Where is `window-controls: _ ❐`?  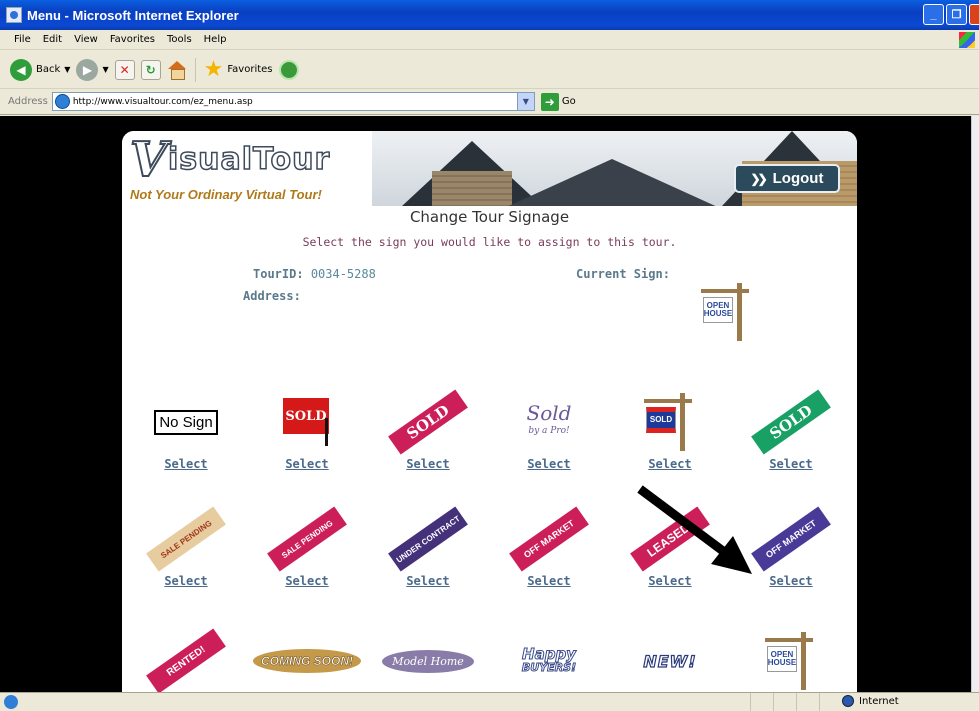 window-controls: _ ❐ is located at coordinates (951, 14).